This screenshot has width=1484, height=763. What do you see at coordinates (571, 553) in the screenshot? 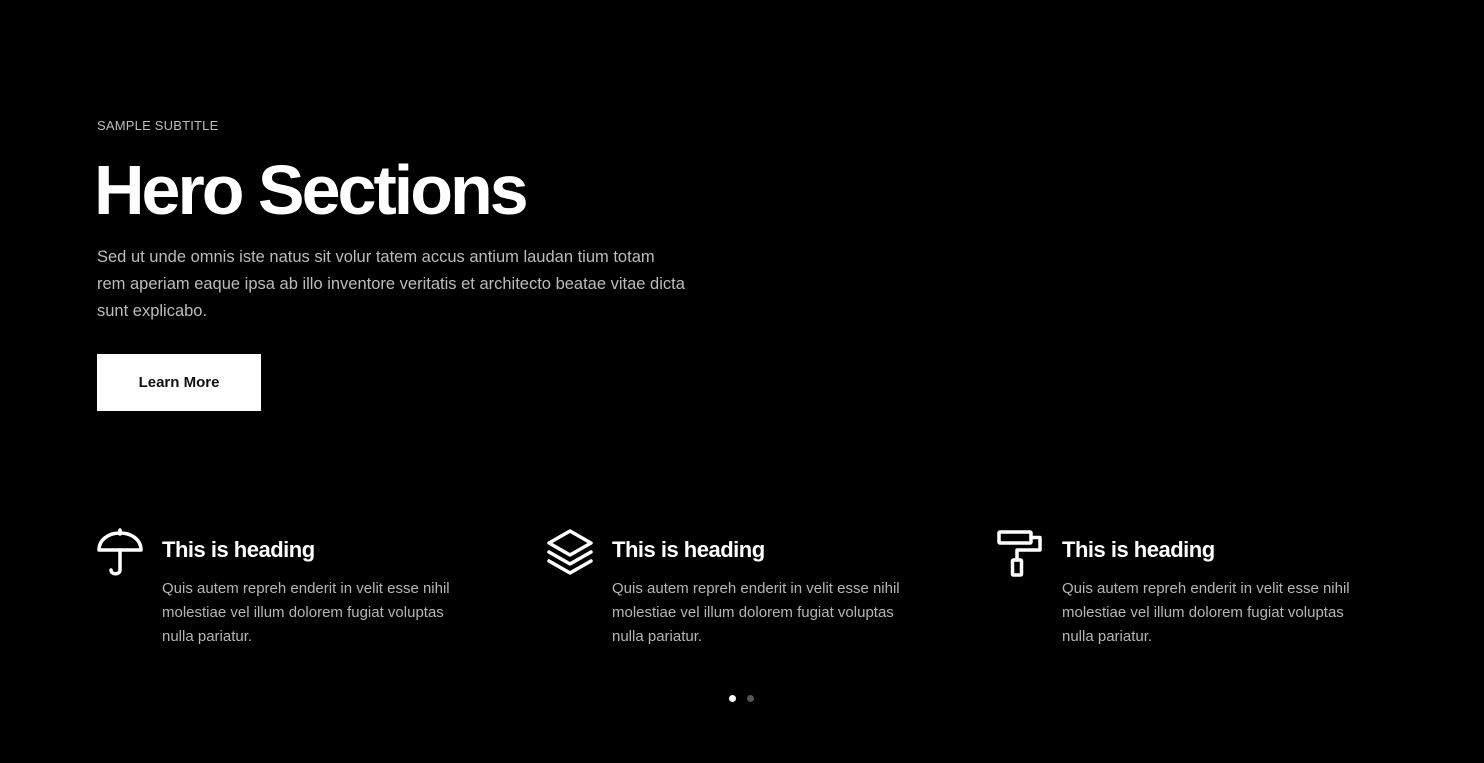
I see `layers-icon` at bounding box center [571, 553].